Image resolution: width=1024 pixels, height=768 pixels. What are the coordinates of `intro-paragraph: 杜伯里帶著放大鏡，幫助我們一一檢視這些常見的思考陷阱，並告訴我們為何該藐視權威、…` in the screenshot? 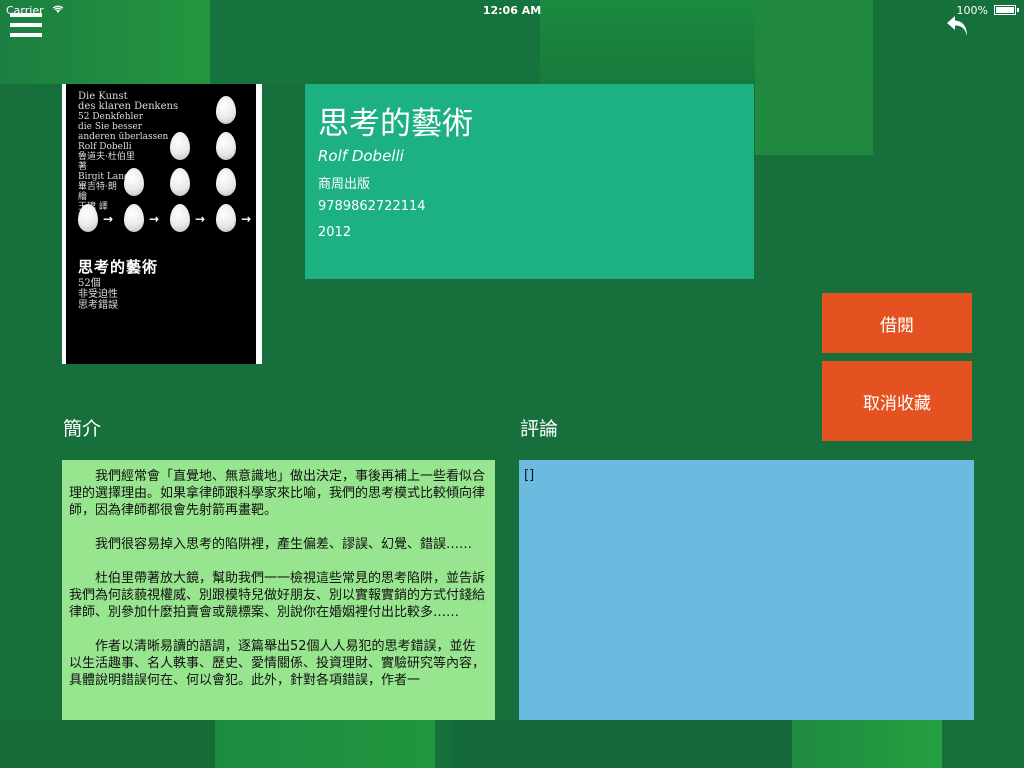 It's located at (277, 595).